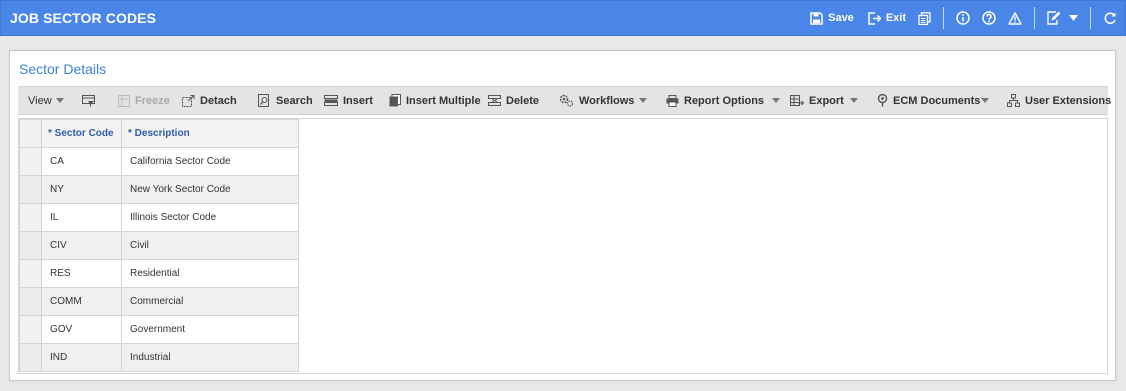  Describe the element at coordinates (81, 329) in the screenshot. I see `cell-sector-code: GOV` at that location.